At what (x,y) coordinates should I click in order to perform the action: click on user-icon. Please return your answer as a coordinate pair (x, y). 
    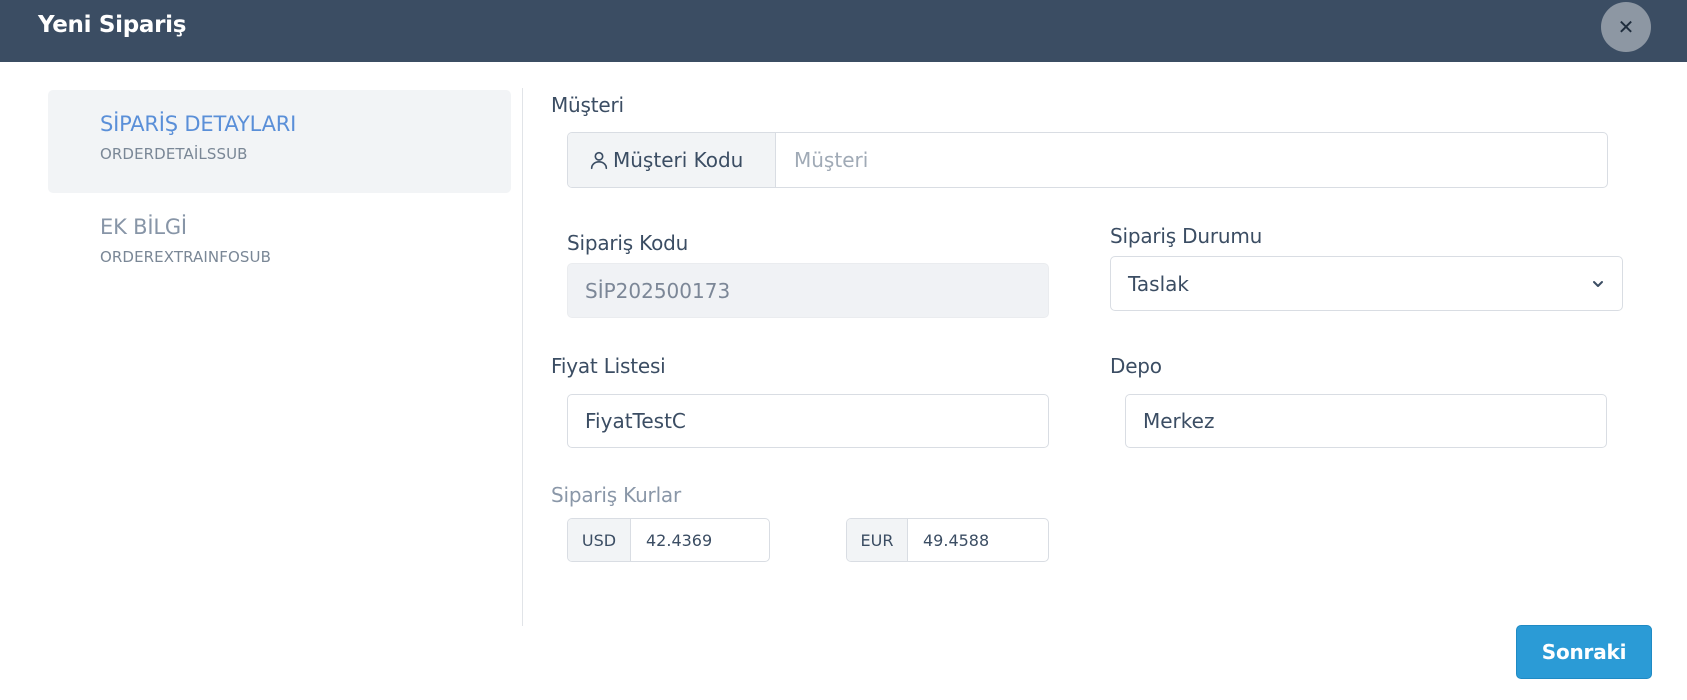
    Looking at the image, I should click on (599, 160).